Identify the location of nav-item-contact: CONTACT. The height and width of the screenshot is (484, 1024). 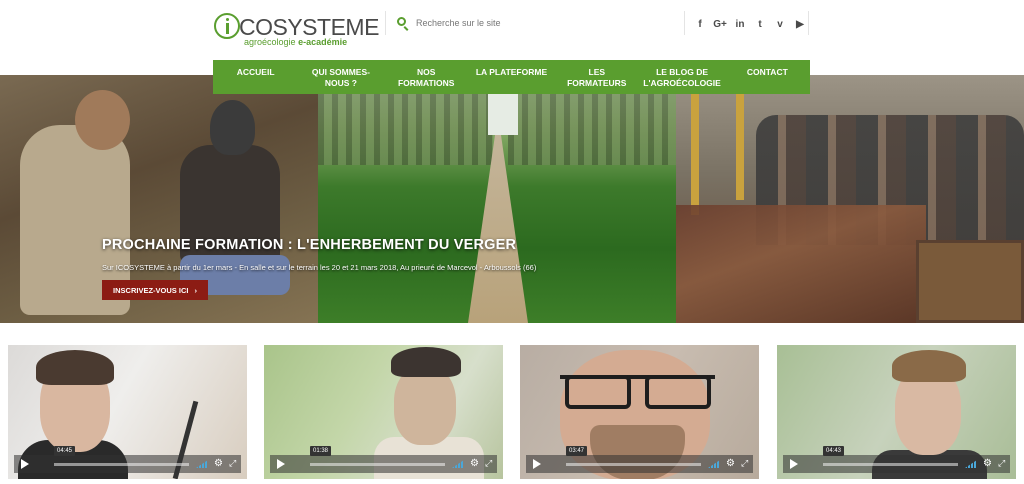
(767, 77).